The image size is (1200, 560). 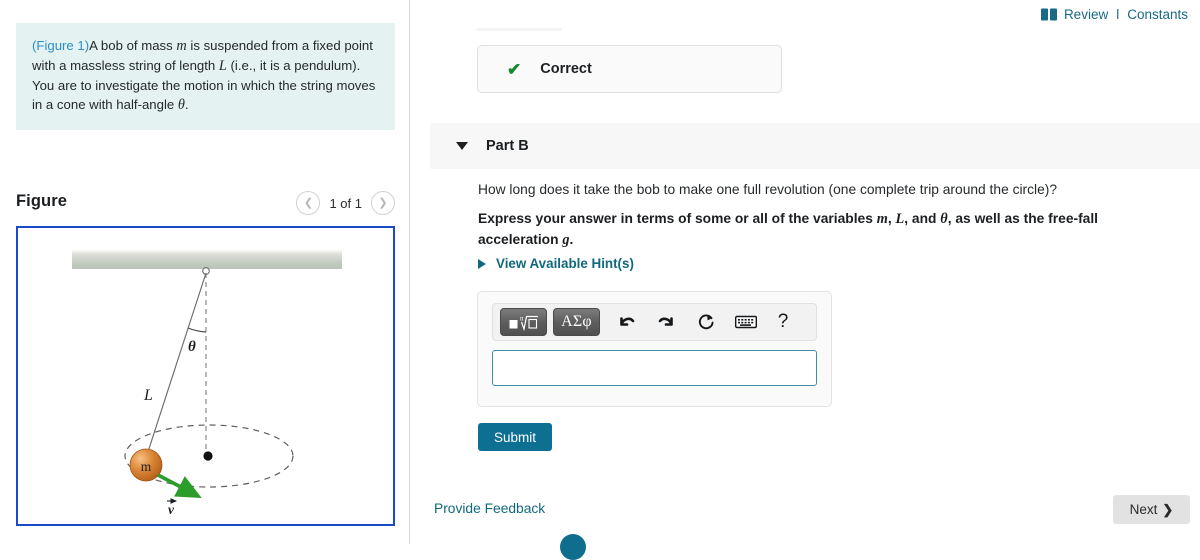 I want to click on review-link: Review, so click(x=1086, y=14).